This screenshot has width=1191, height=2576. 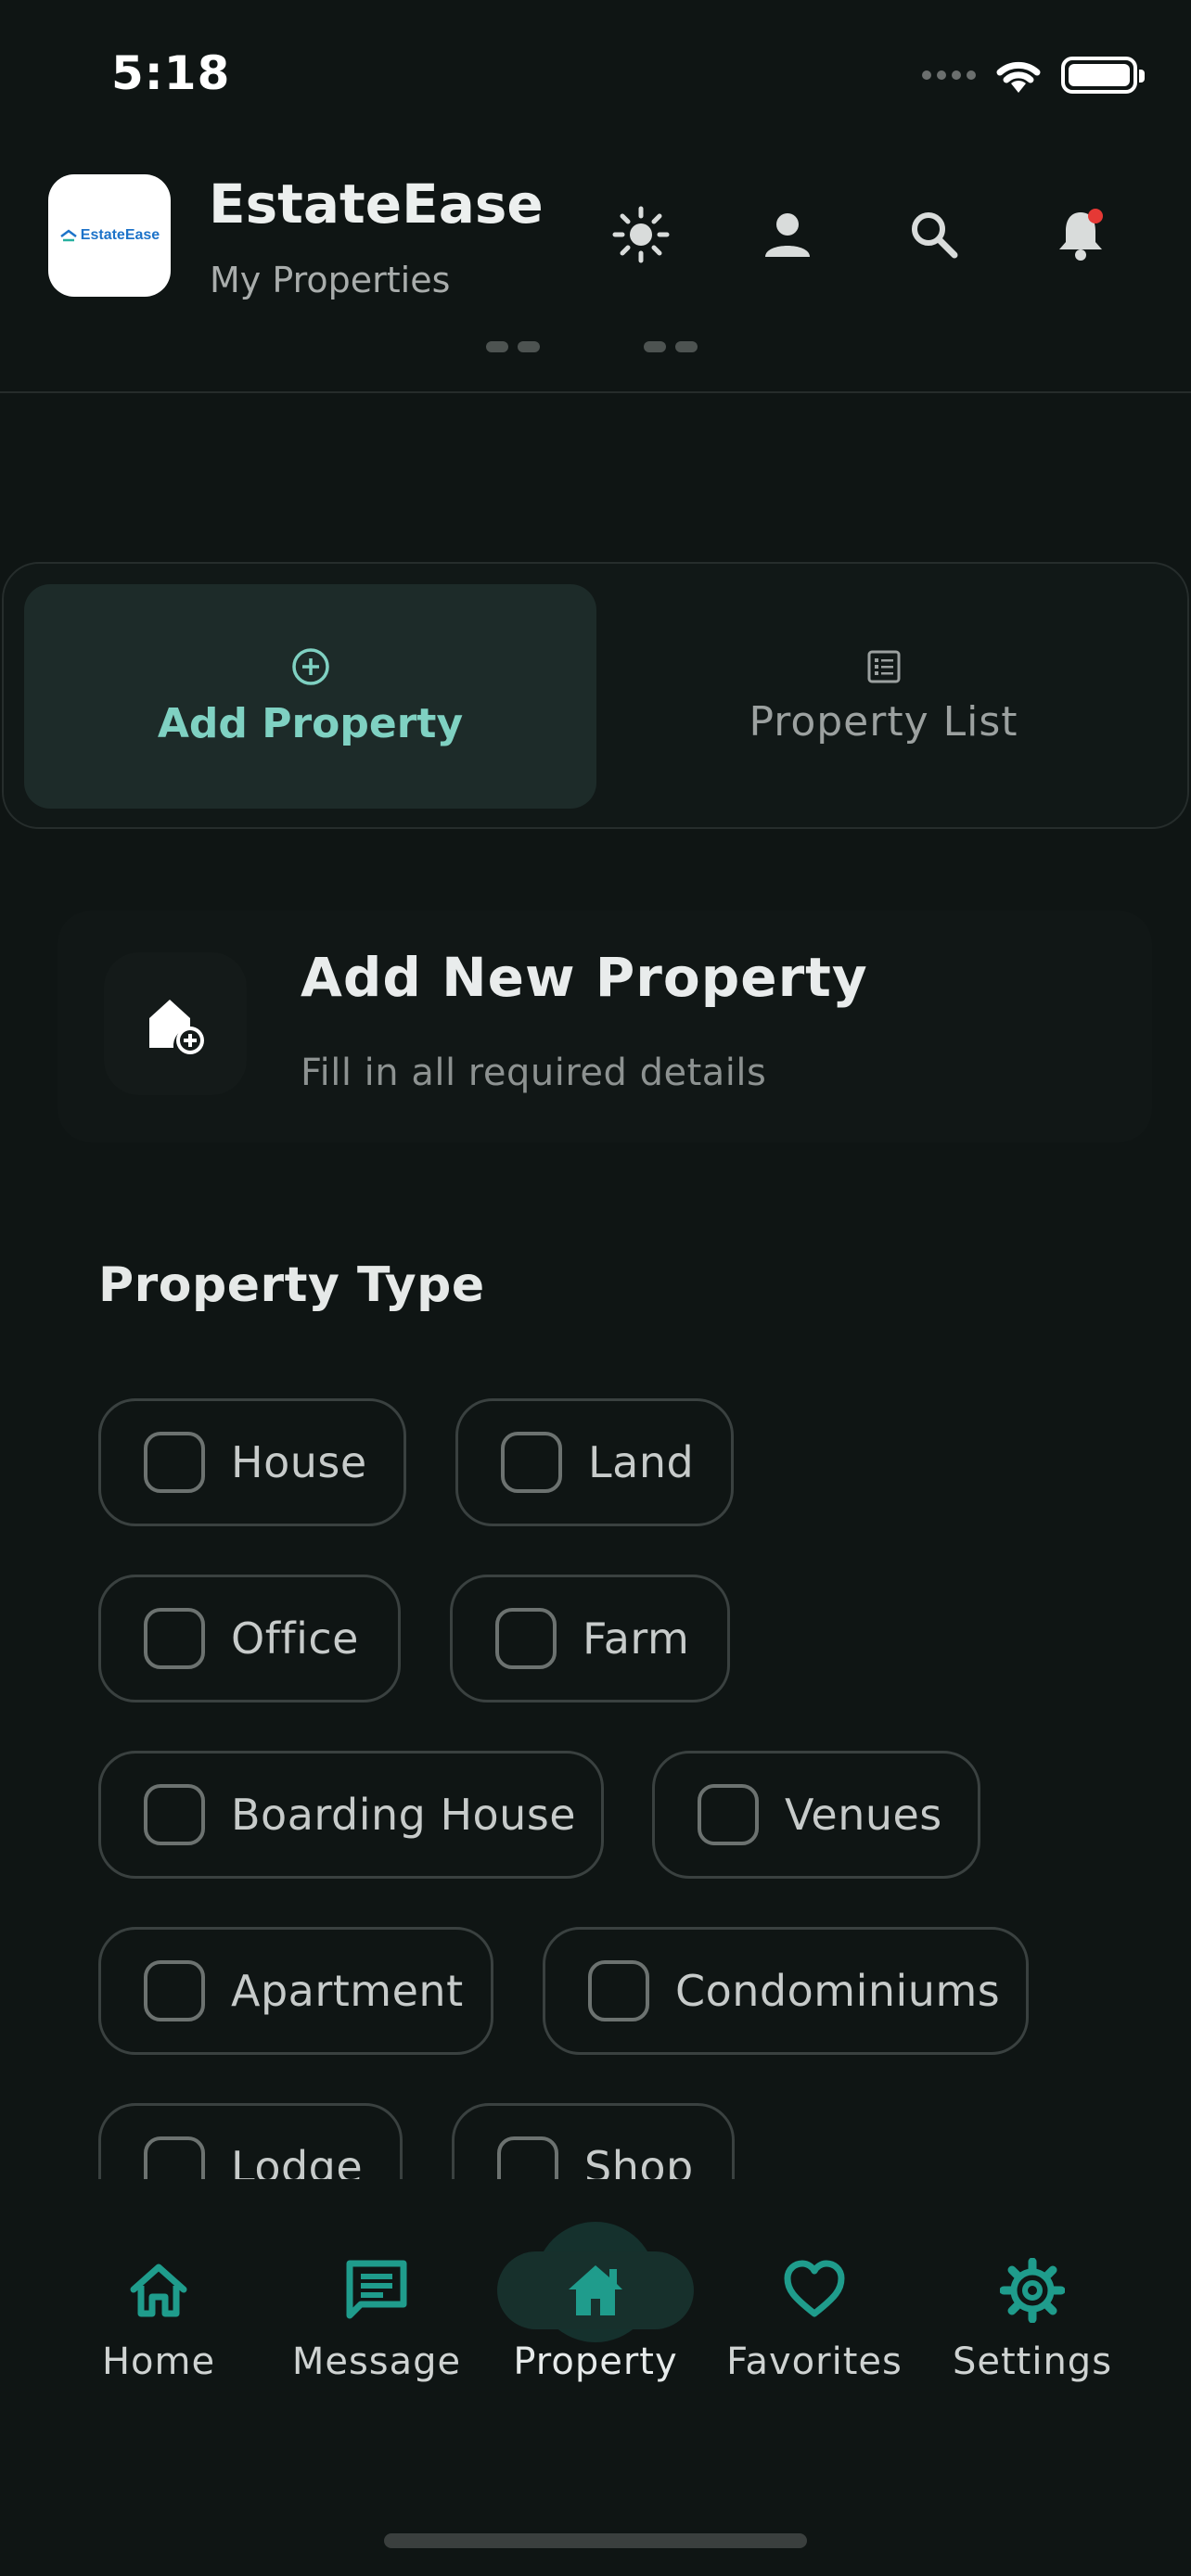 I want to click on card-title: Add New Property, so click(x=584, y=977).